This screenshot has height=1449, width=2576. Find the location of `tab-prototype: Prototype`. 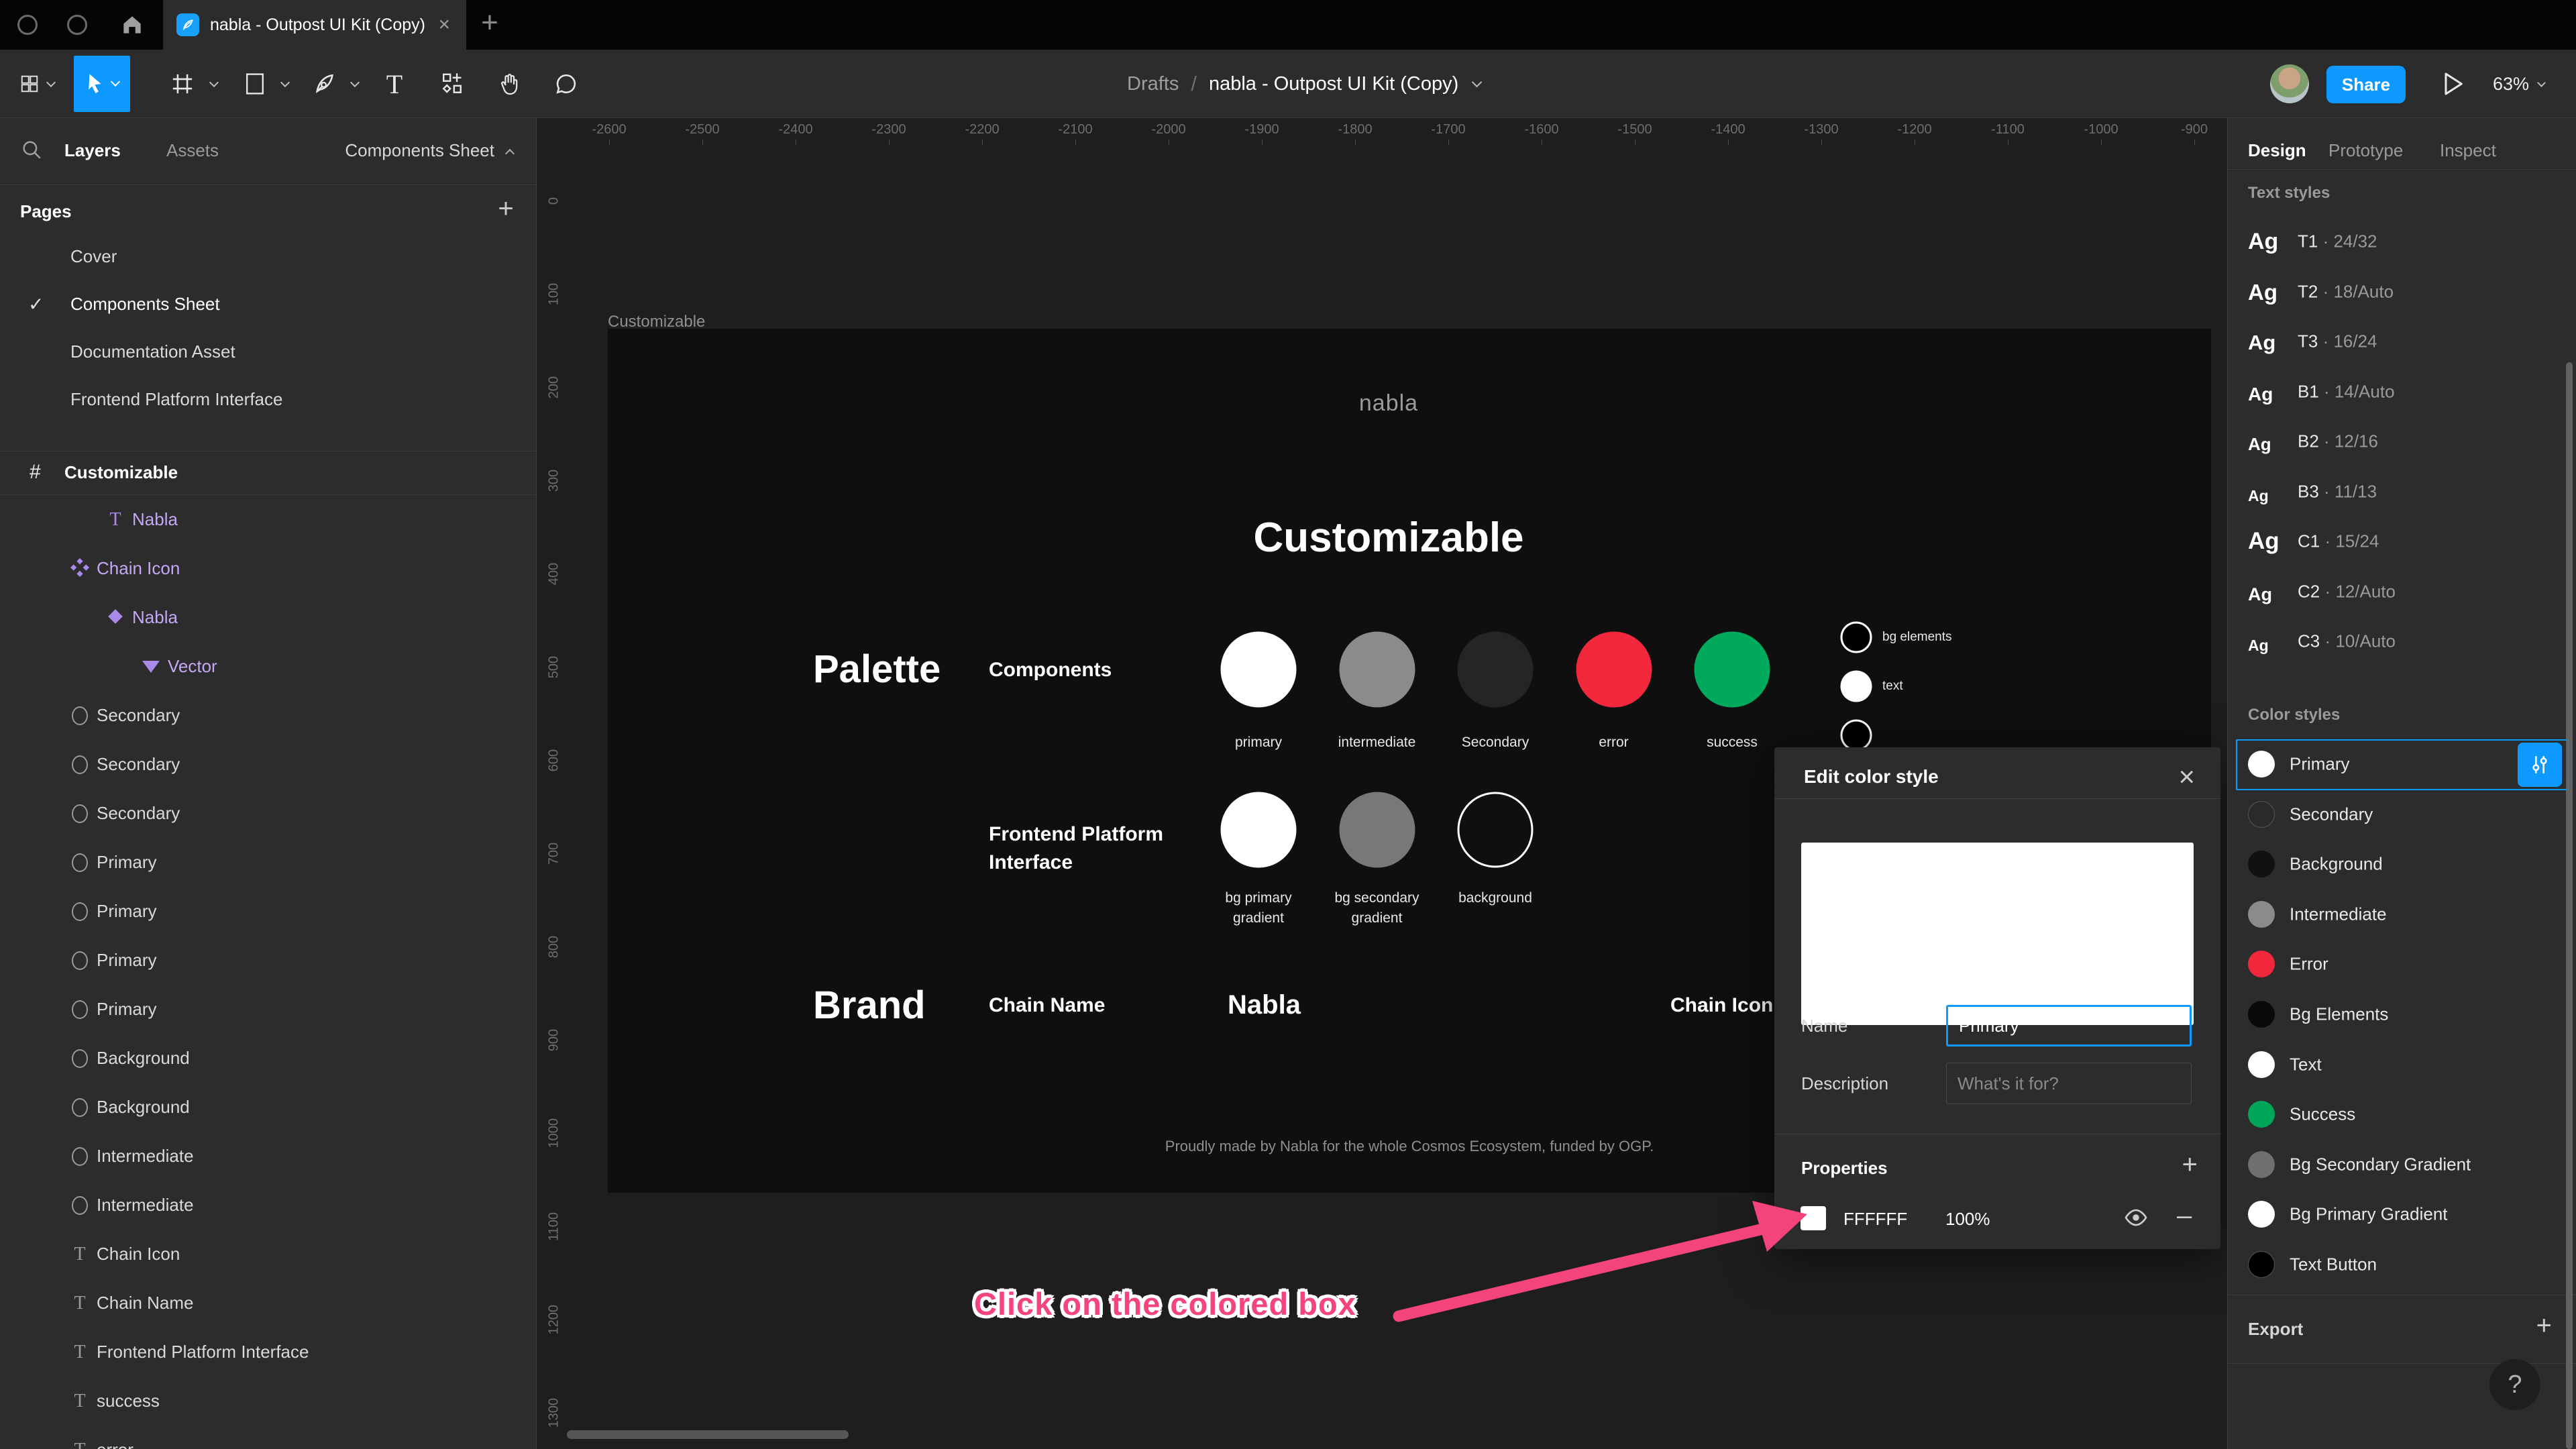

tab-prototype: Prototype is located at coordinates (2365, 150).